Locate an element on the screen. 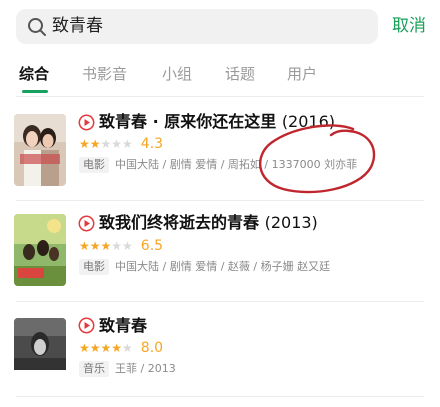 The height and width of the screenshot is (407, 440). search-icon is located at coordinates (37, 27).